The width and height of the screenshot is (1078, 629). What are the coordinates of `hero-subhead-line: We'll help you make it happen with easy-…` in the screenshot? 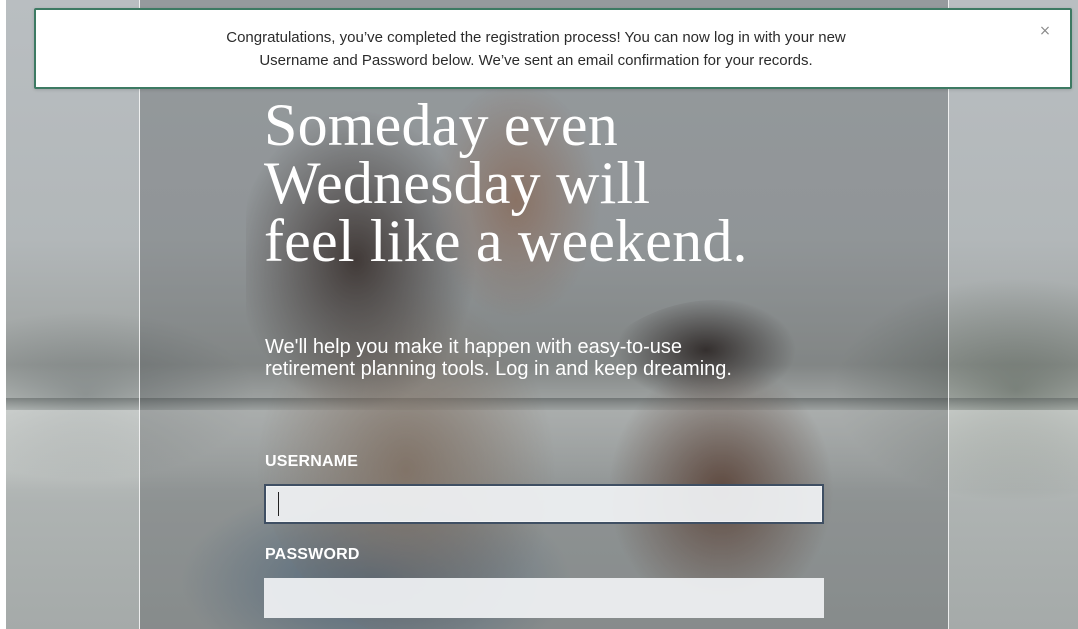 It's located at (474, 347).